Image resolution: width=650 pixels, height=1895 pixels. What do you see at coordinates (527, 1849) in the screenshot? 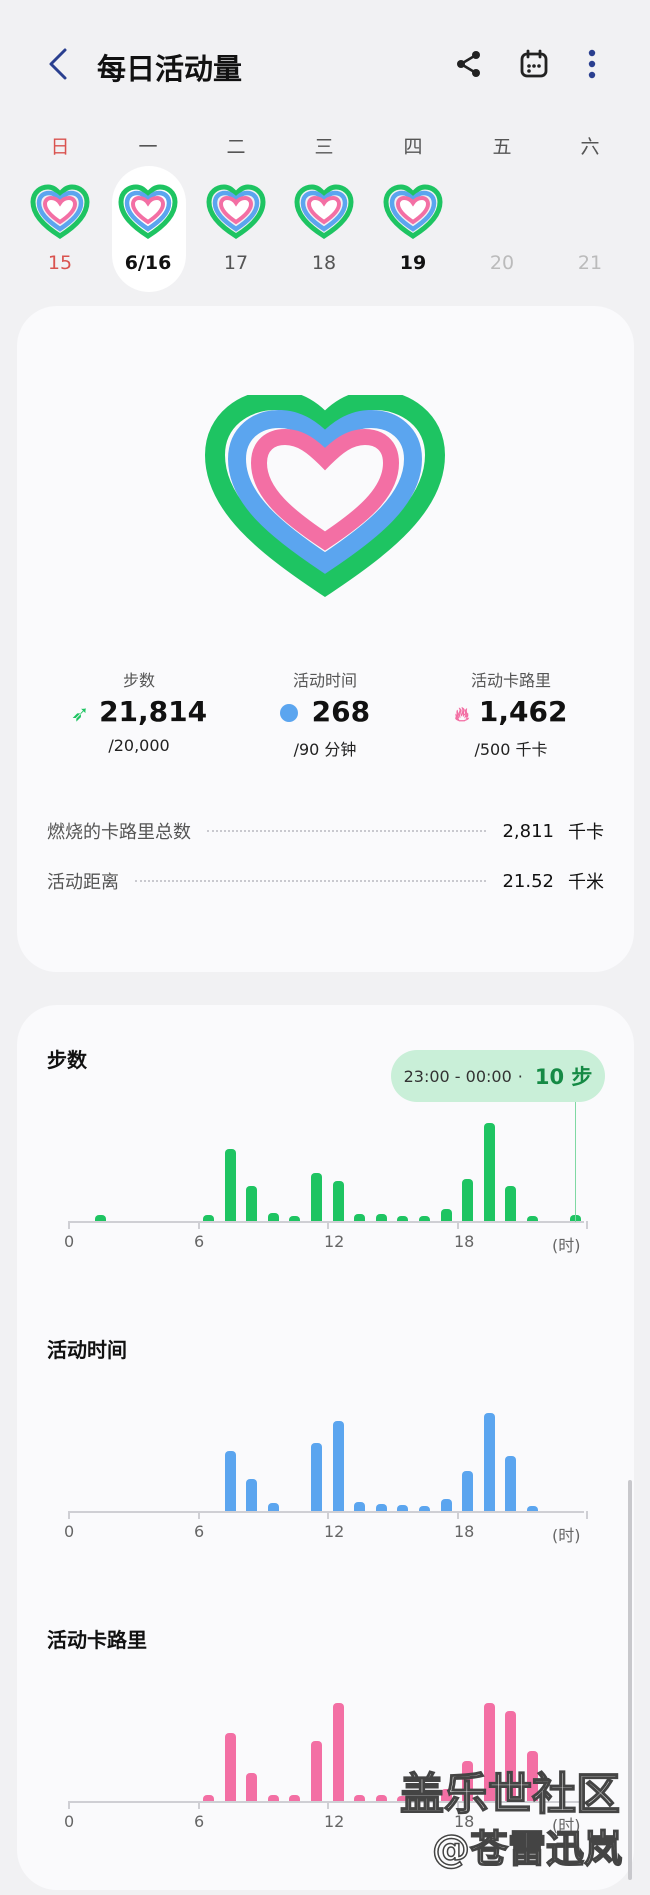
I see `watermark-line2: @苍雷迅岚` at bounding box center [527, 1849].